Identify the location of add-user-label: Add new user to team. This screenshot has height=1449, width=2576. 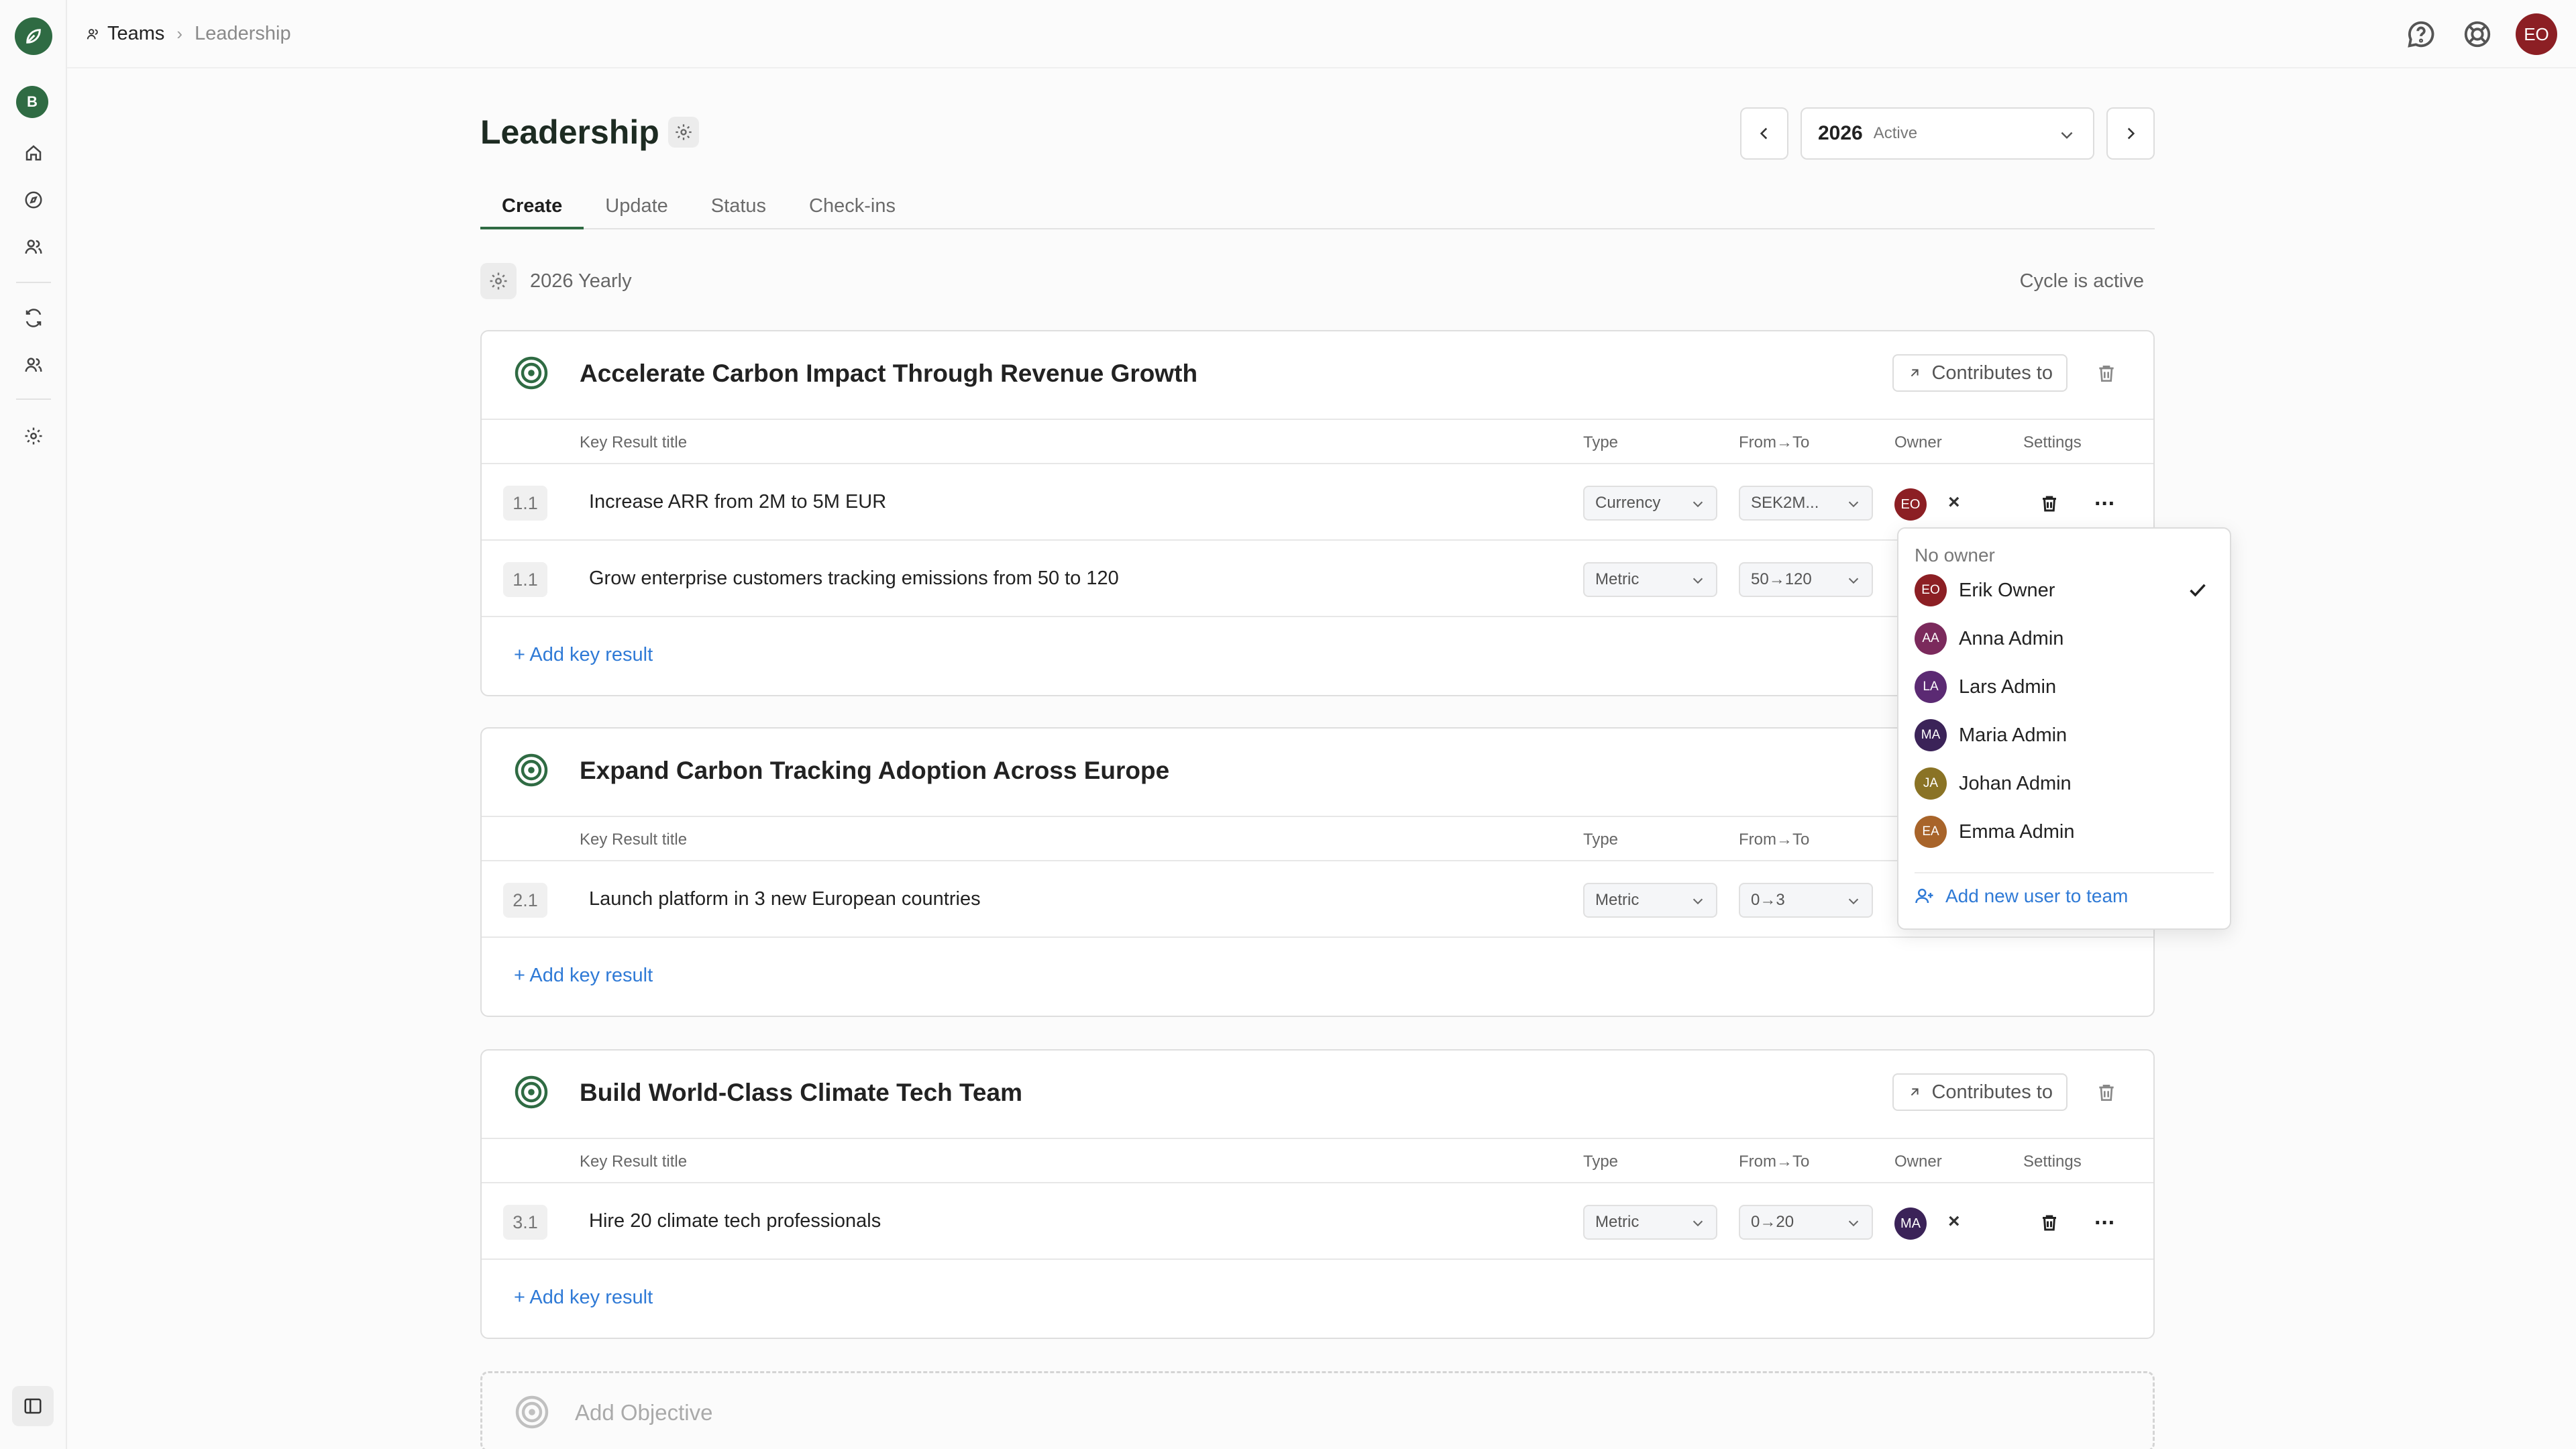
(2037, 895).